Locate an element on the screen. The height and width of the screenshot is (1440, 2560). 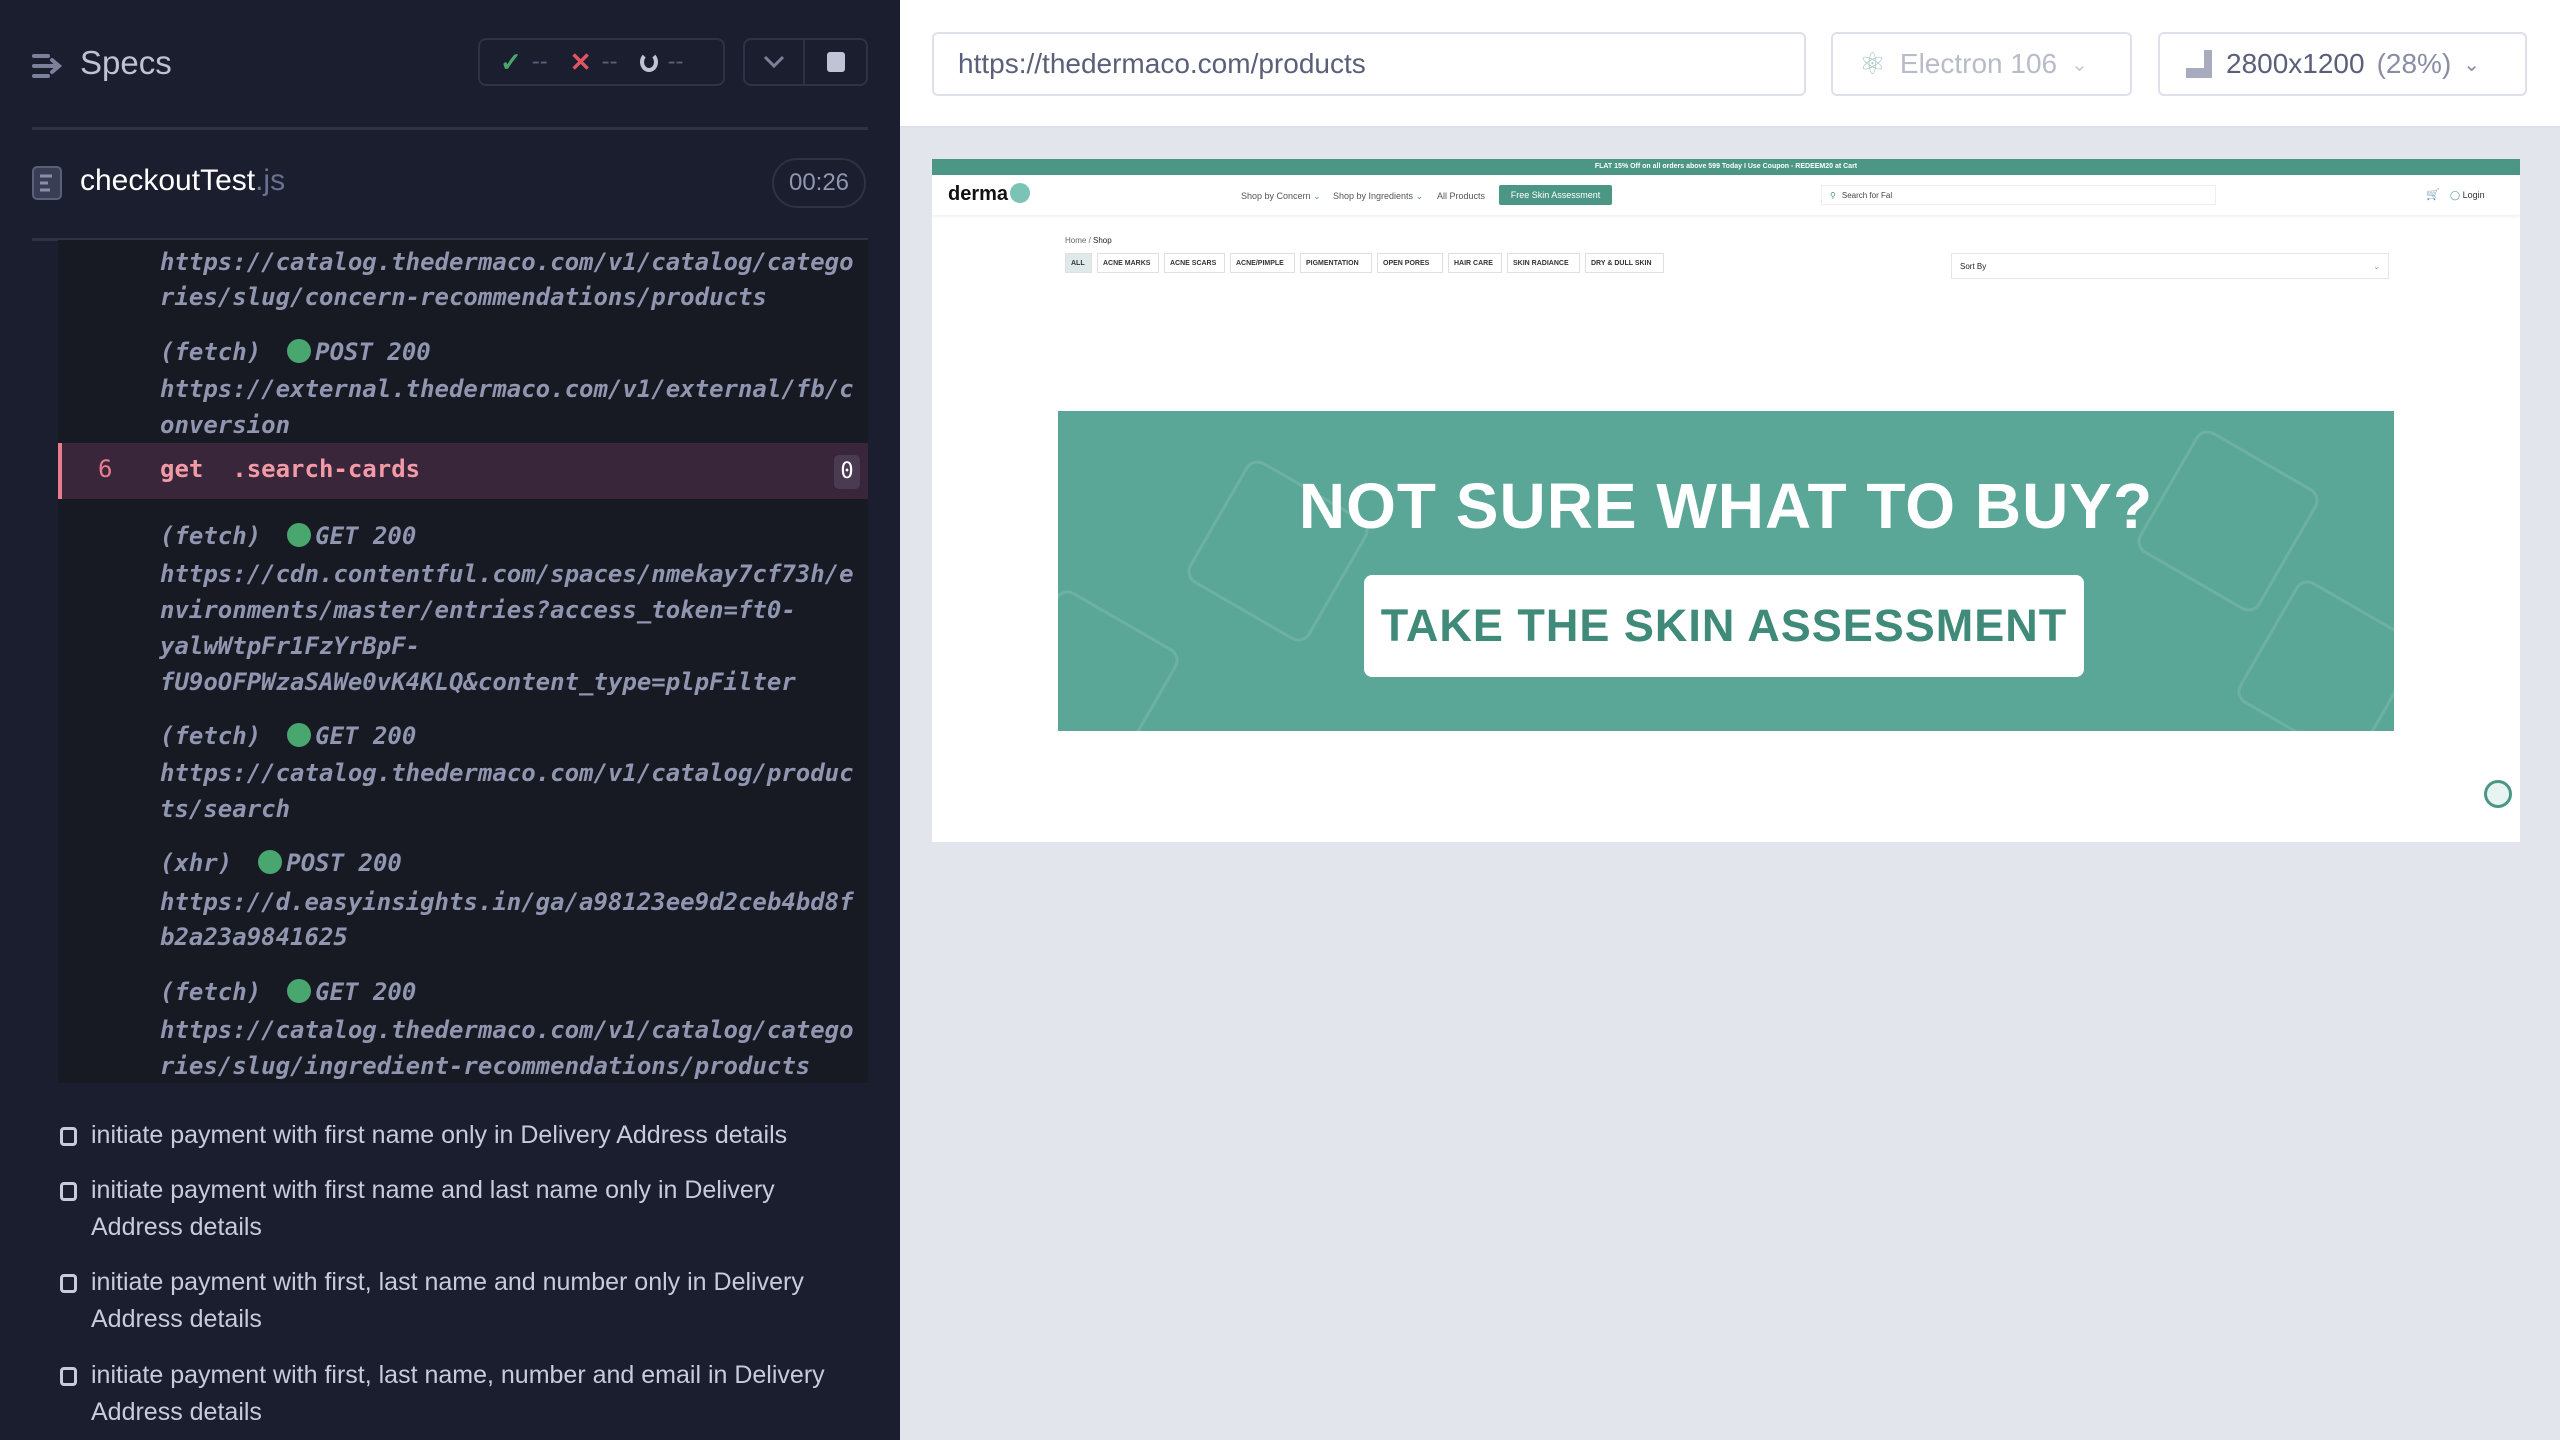
test-stats: ✓ -- ✕ -- -- is located at coordinates (601, 62).